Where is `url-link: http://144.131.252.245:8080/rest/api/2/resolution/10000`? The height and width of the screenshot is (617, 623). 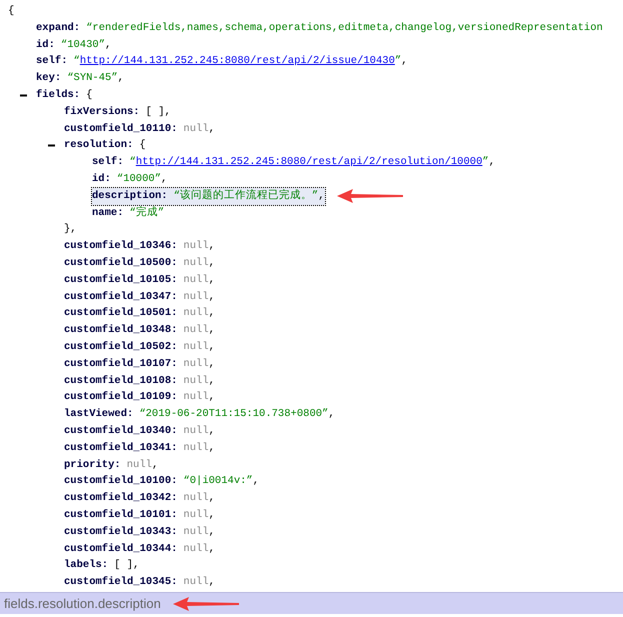
url-link: http://144.131.252.245:8080/rest/api/2/resolution/10000 is located at coordinates (309, 162).